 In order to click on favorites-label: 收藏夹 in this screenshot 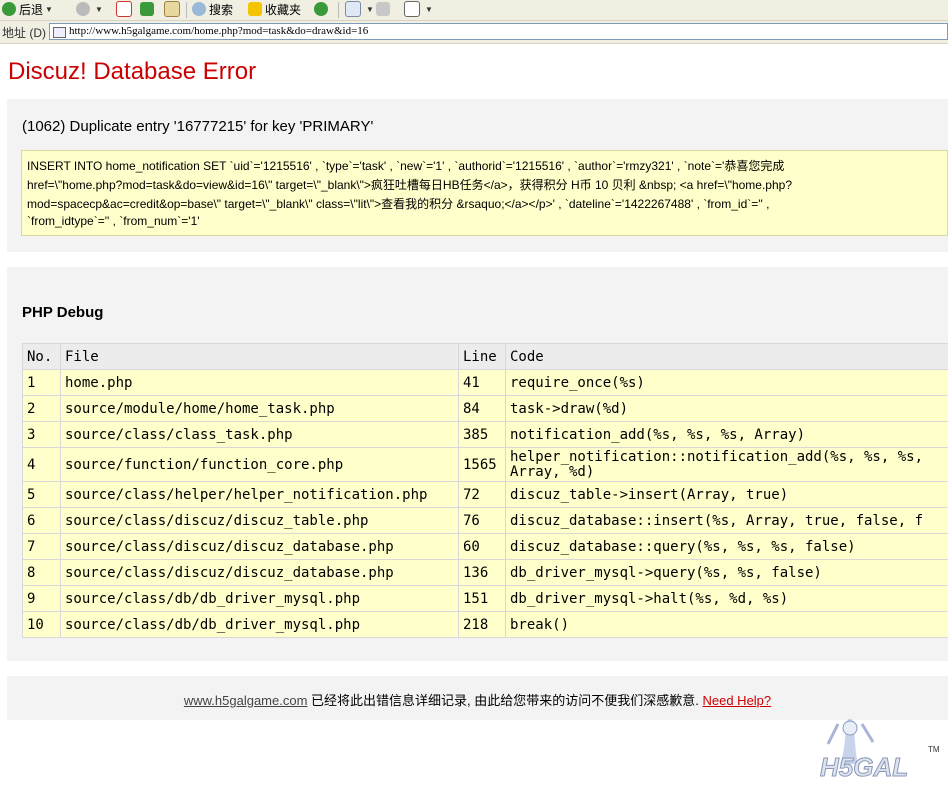, I will do `click(283, 9)`.